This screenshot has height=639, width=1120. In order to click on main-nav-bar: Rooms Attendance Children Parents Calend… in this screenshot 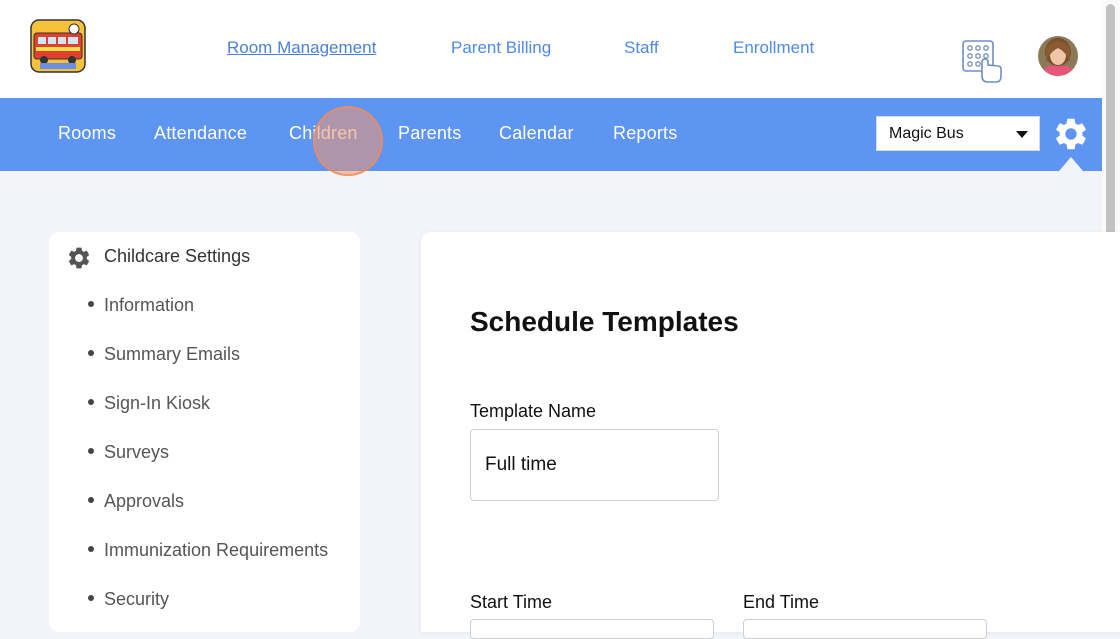, I will do `click(551, 134)`.